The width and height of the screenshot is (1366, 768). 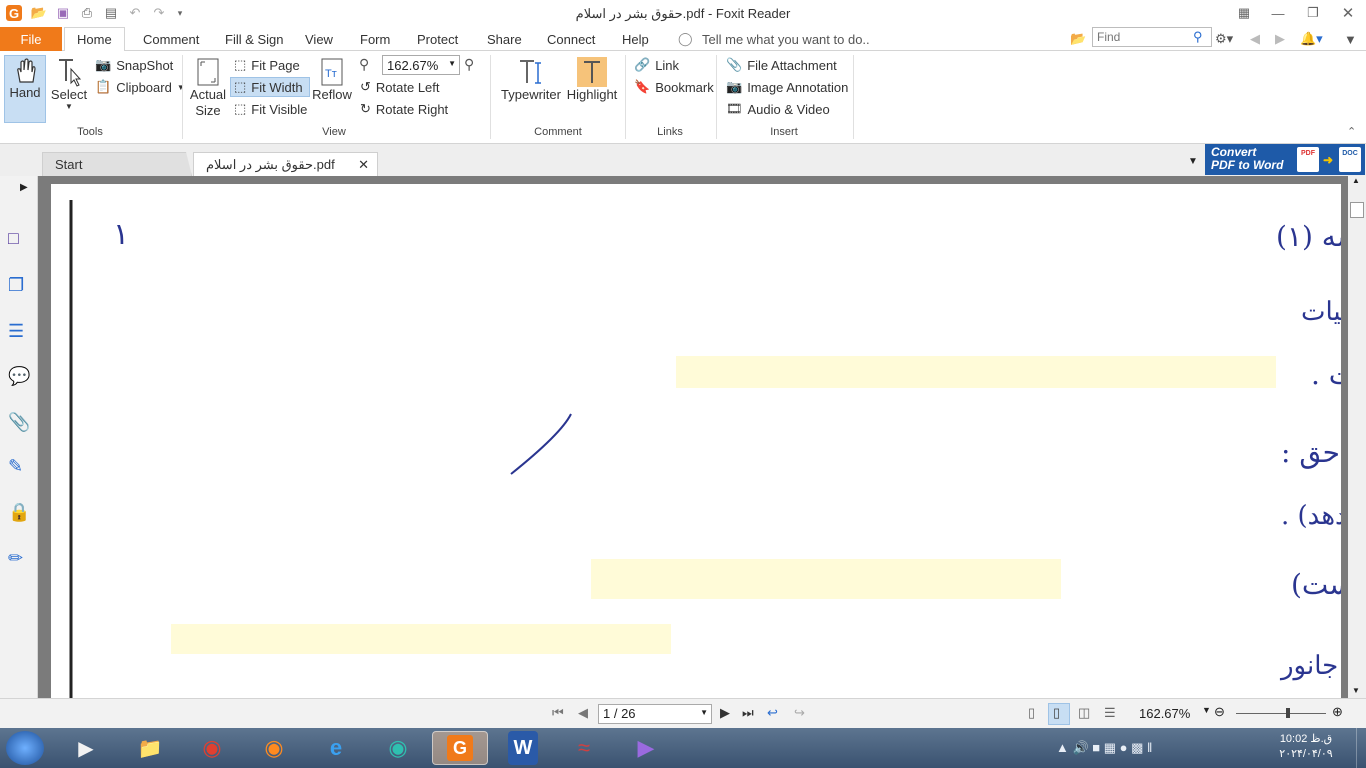 I want to click on settings-gear-icon: ⚙▾, so click(x=1224, y=39).